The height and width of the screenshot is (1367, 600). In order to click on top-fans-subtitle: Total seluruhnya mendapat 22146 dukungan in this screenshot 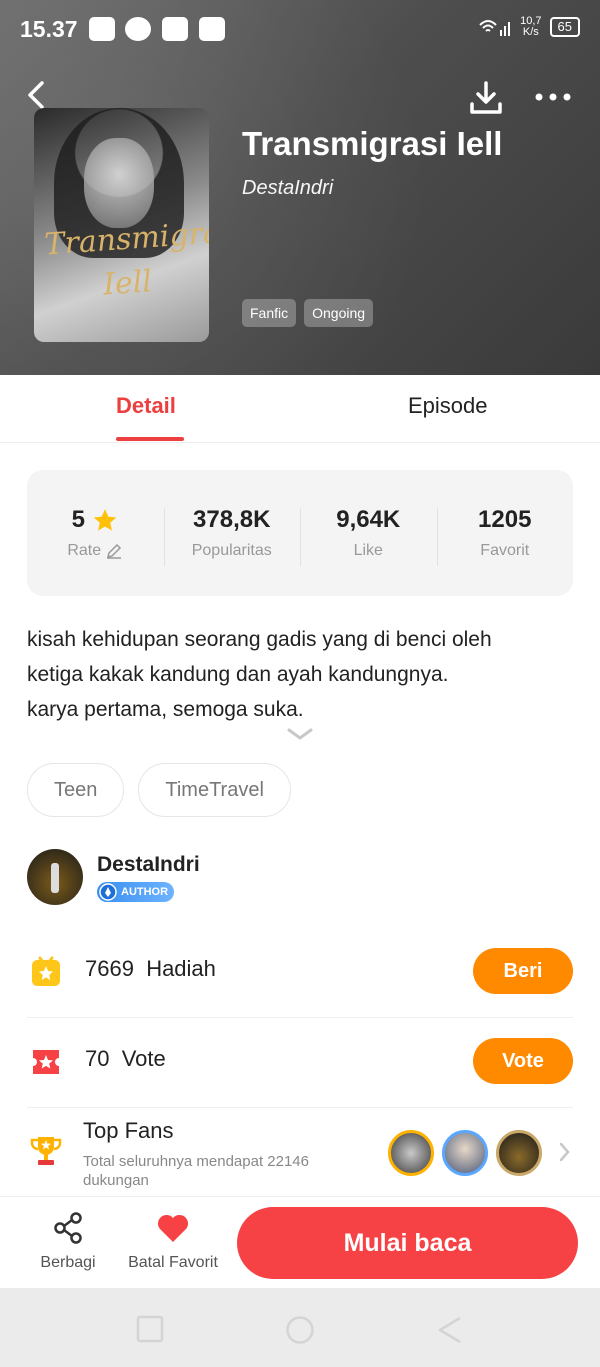, I will do `click(196, 1171)`.